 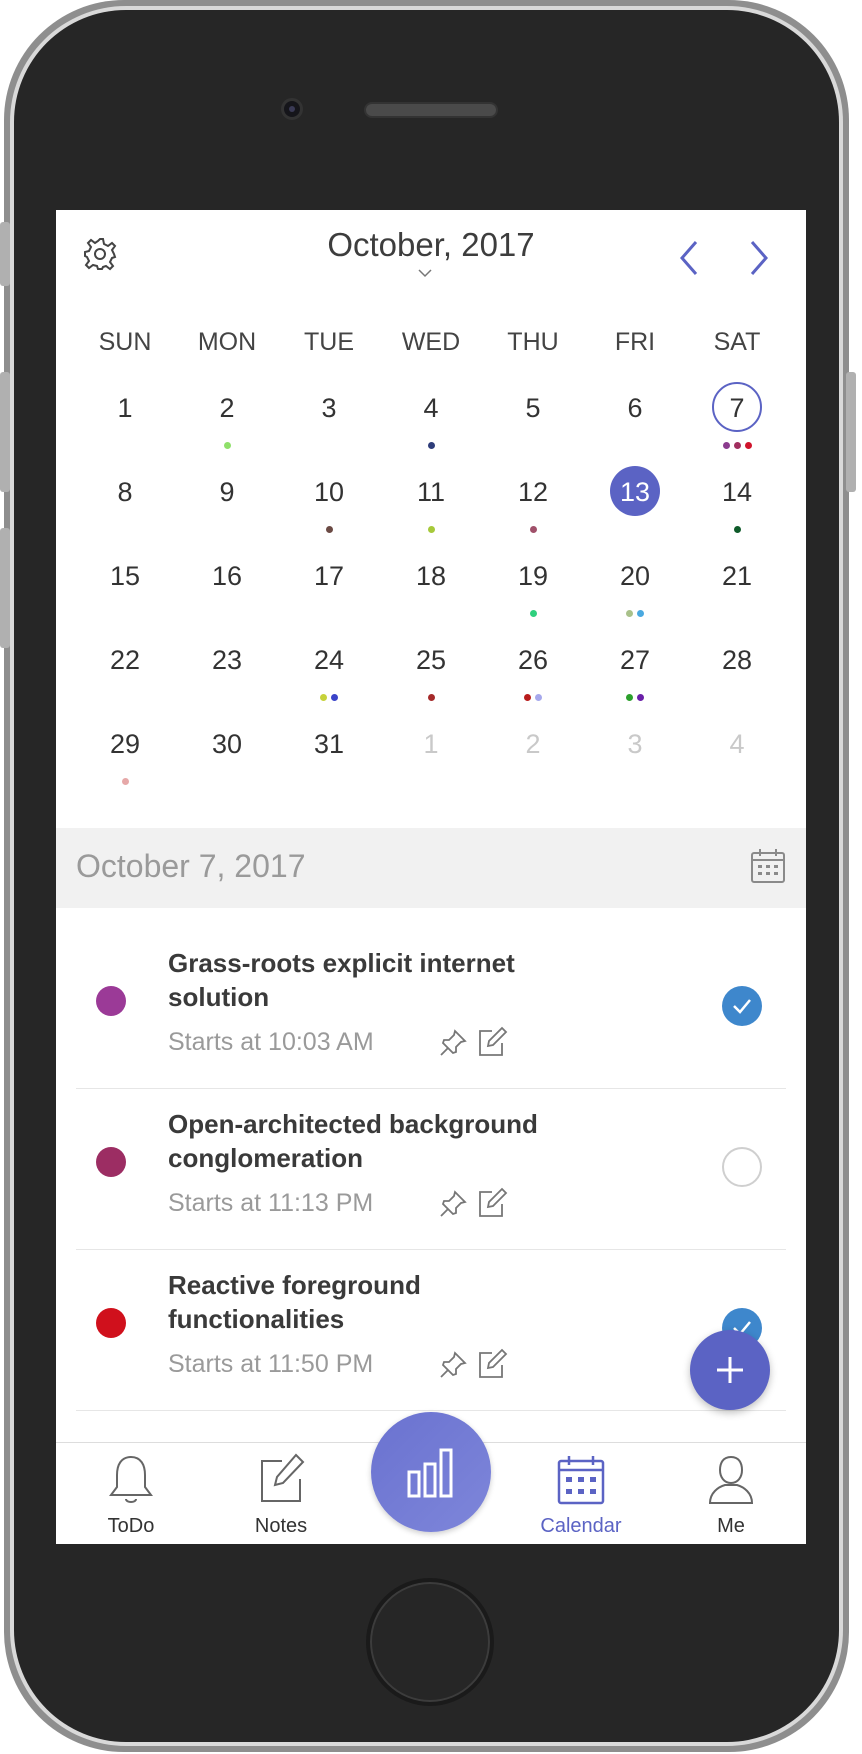 What do you see at coordinates (227, 758) in the screenshot?
I see `calendar-day: 30` at bounding box center [227, 758].